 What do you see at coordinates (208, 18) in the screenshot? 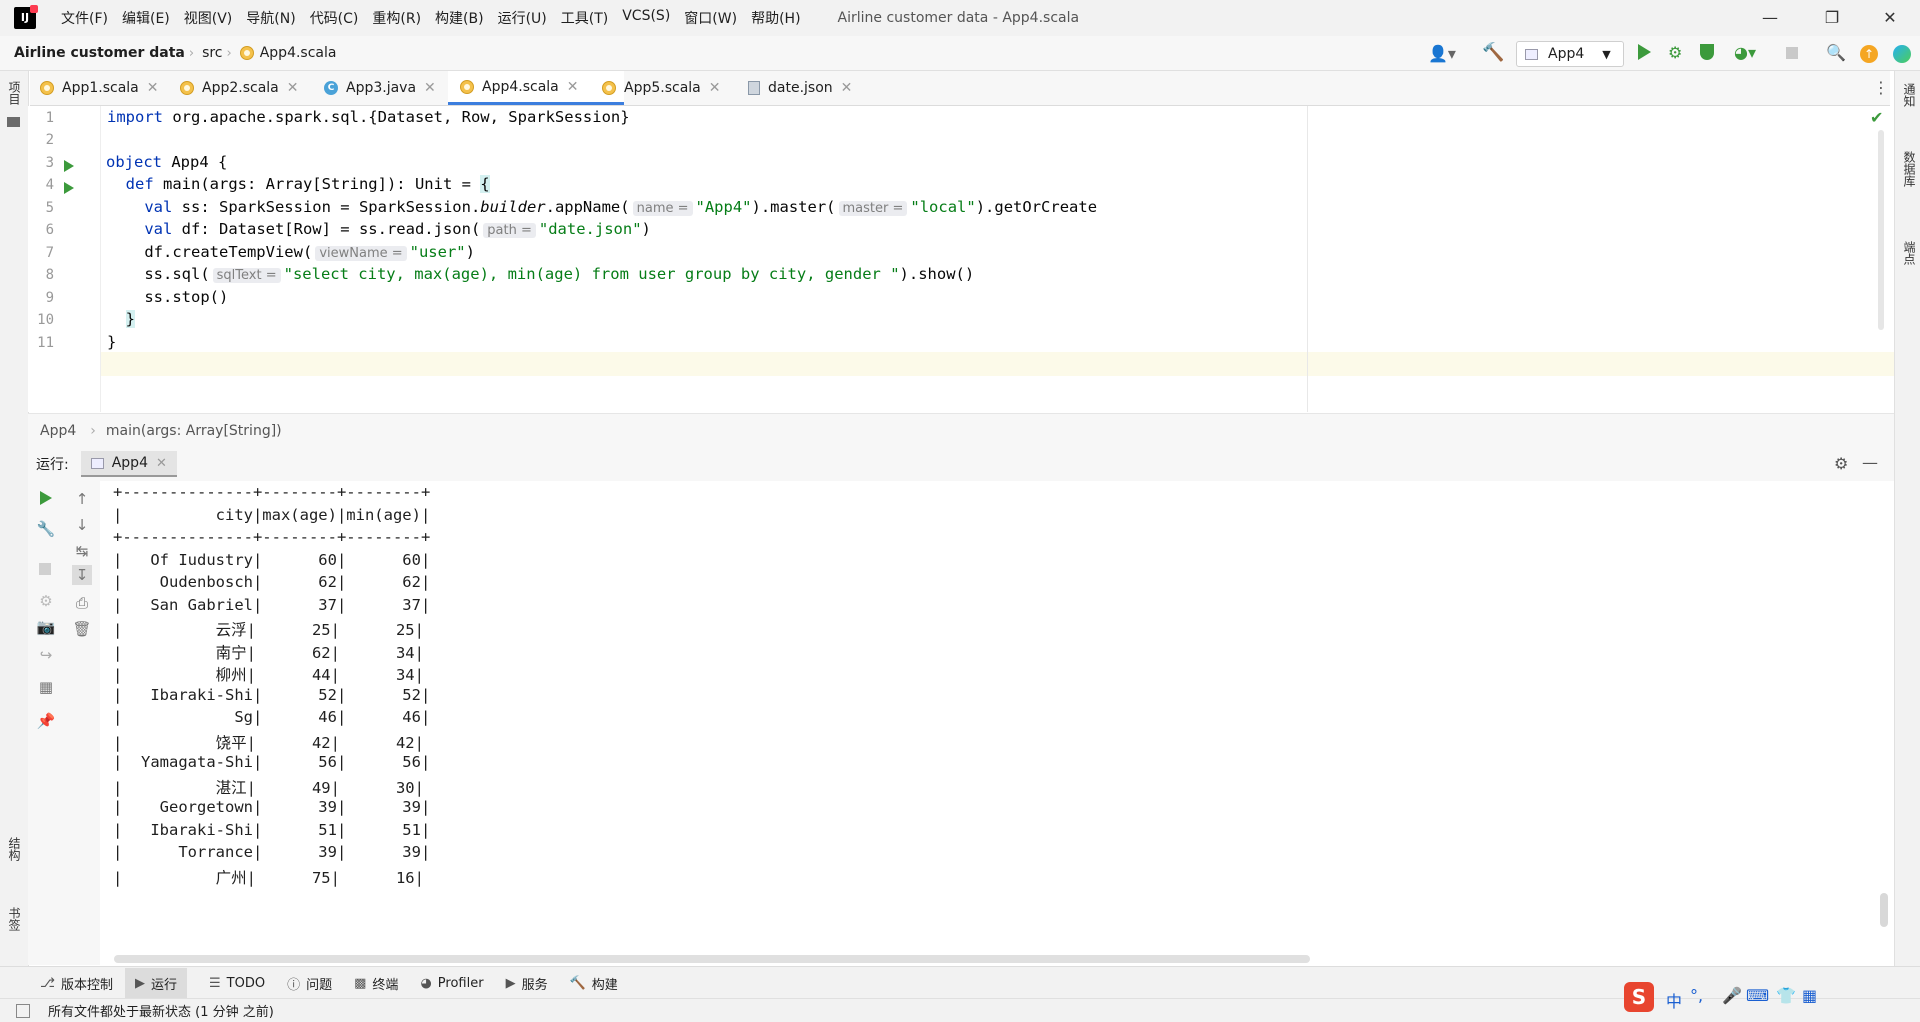
I see `menu-view: 视图(V)` at bounding box center [208, 18].